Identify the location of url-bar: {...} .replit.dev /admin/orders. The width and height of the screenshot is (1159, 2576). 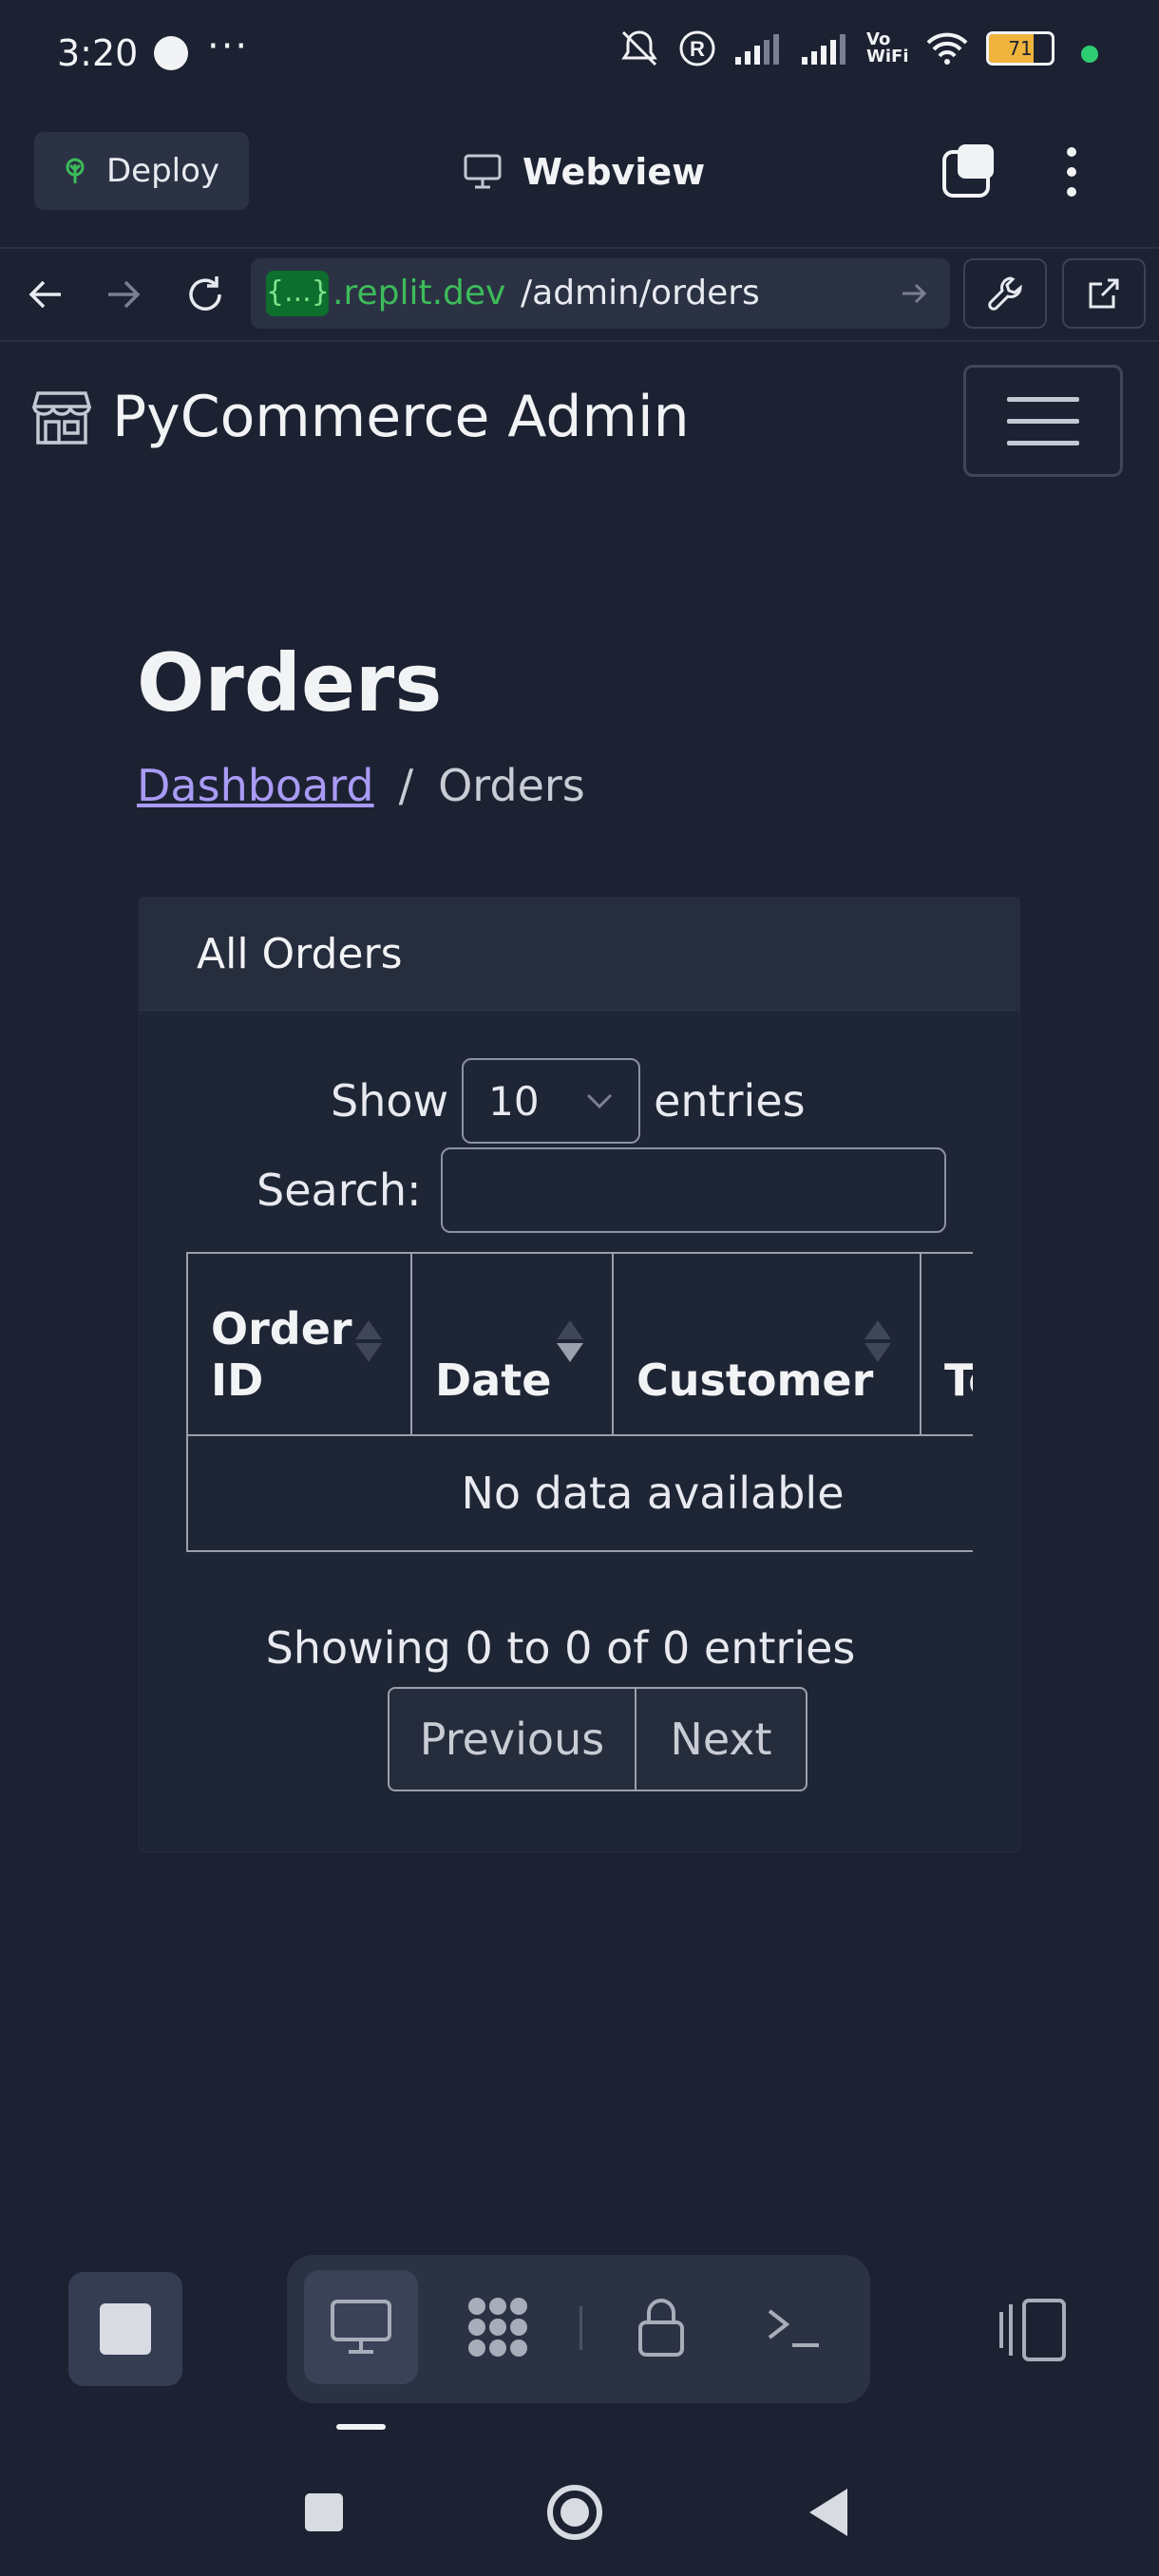
(600, 293).